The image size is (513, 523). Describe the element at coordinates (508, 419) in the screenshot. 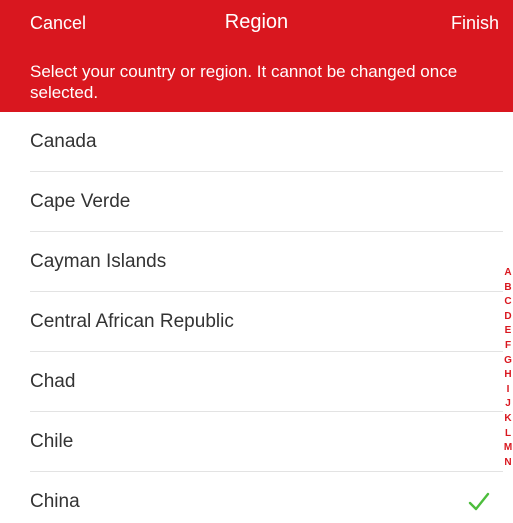

I see `index-letter-k: K` at that location.